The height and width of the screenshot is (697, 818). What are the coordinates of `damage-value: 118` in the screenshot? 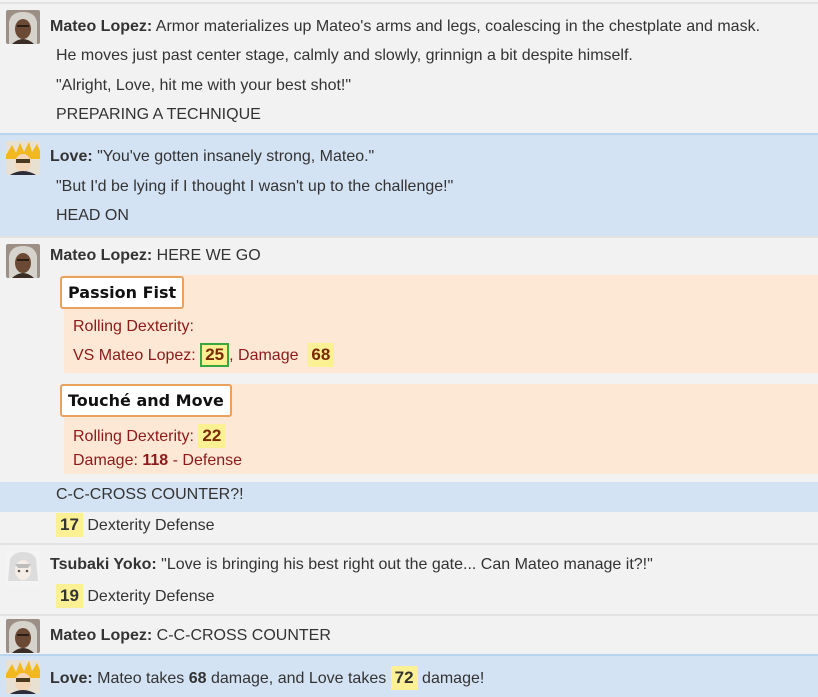 It's located at (155, 460).